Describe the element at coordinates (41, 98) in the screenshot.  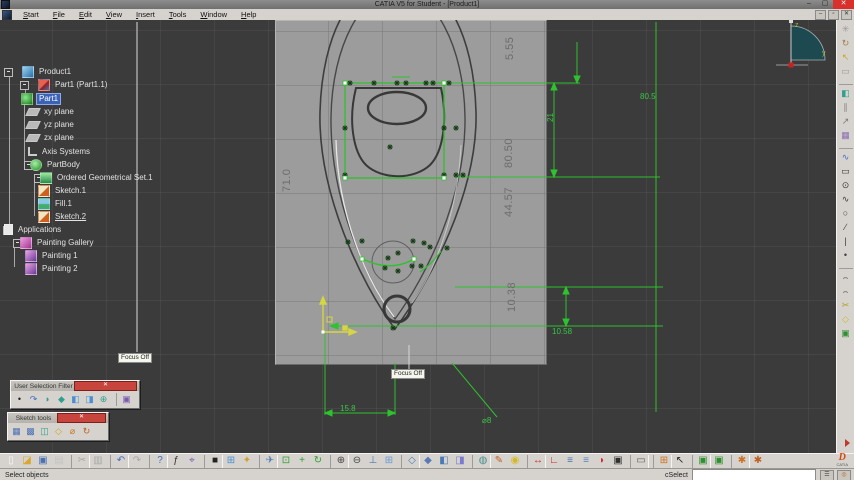
I see `tree-item-part1: Part1` at that location.